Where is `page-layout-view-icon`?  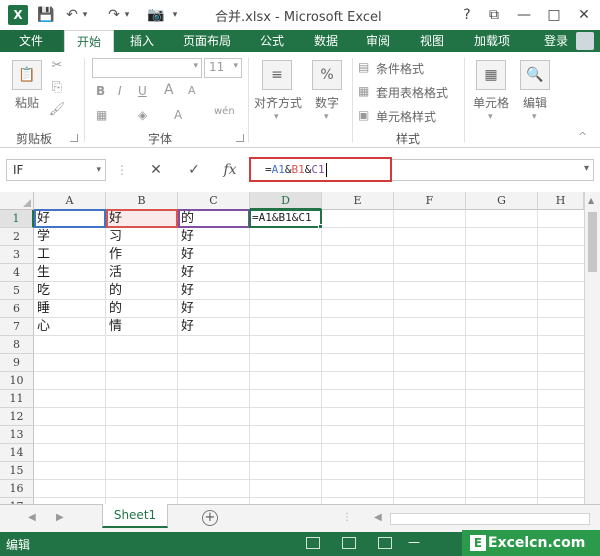 page-layout-view-icon is located at coordinates (349, 543).